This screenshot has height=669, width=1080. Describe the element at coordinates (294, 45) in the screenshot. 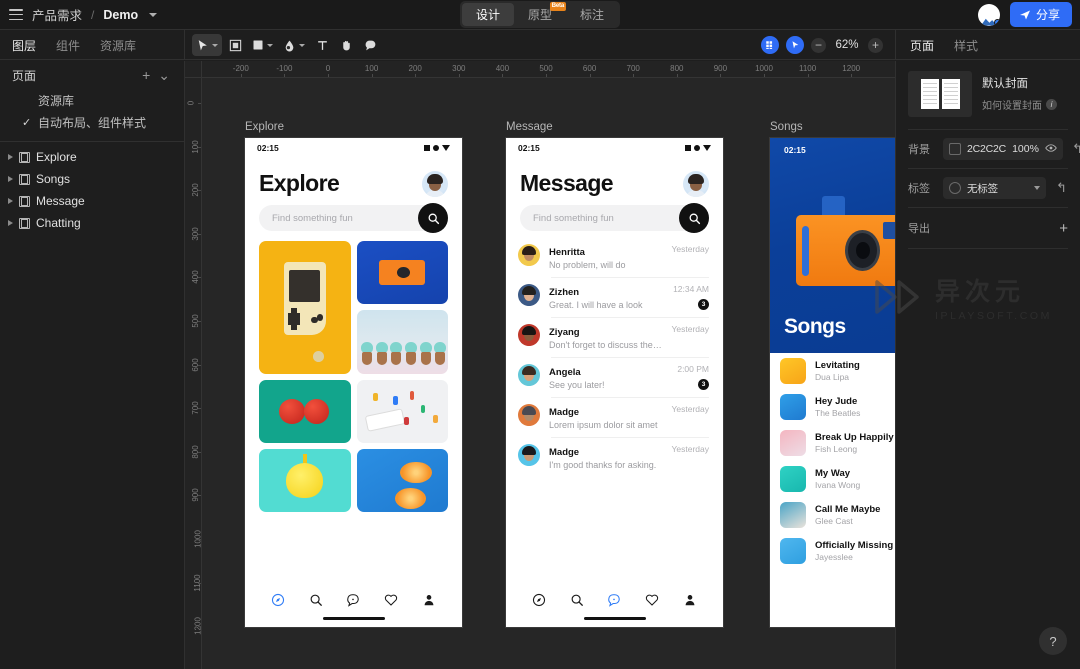

I see `pen-tool` at that location.